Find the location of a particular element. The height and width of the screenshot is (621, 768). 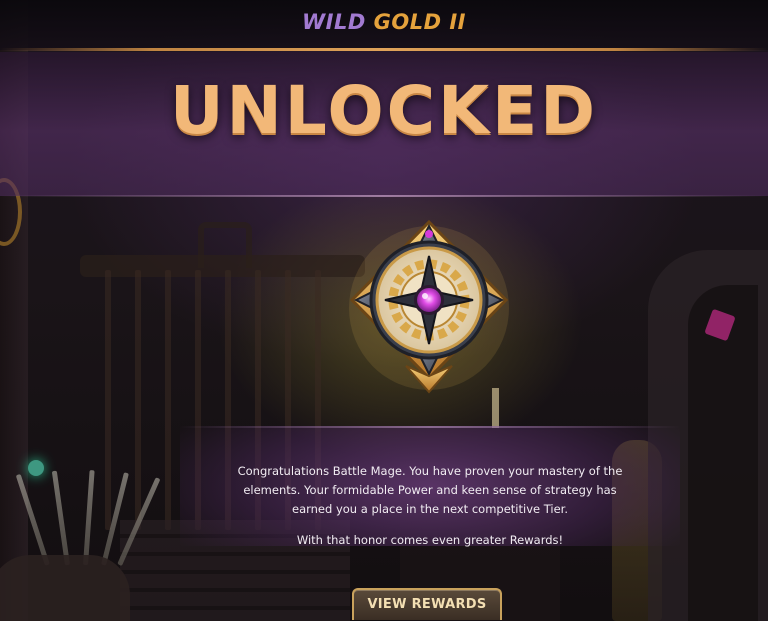

unlock-banner-edge is located at coordinates (384, 196).